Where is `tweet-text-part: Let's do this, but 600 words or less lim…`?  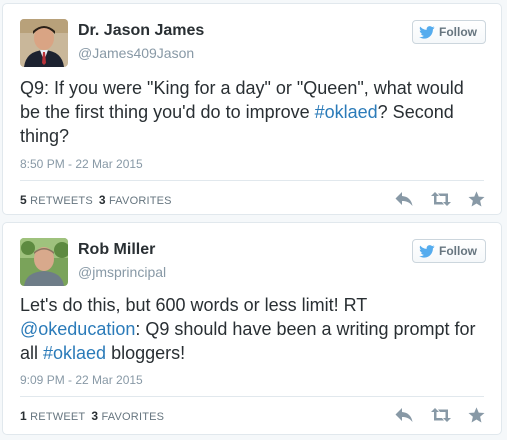 tweet-text-part: Let's do this, but 600 words or less lim… is located at coordinates (193, 305).